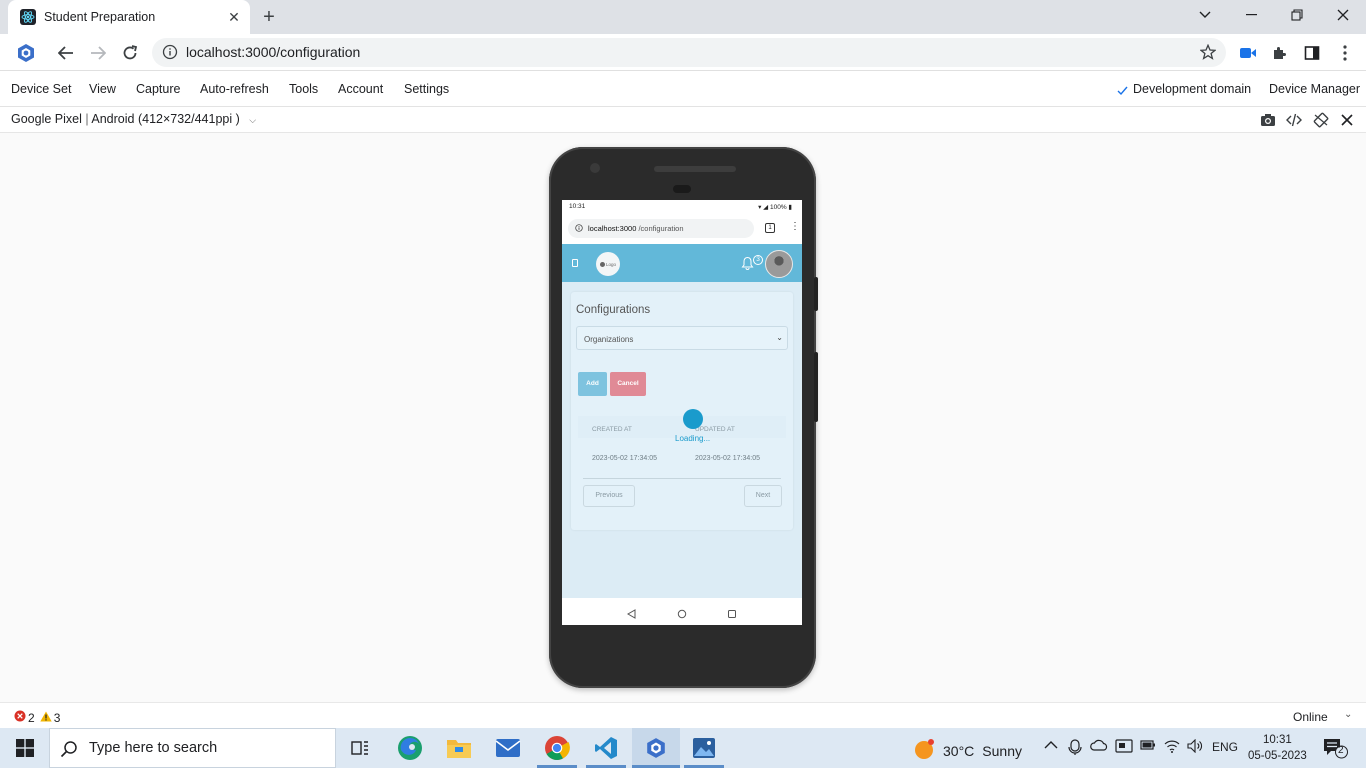 The image size is (1366, 768). Describe the element at coordinates (1205, 15) in the screenshot. I see `tab-search-chevron-icon` at that location.